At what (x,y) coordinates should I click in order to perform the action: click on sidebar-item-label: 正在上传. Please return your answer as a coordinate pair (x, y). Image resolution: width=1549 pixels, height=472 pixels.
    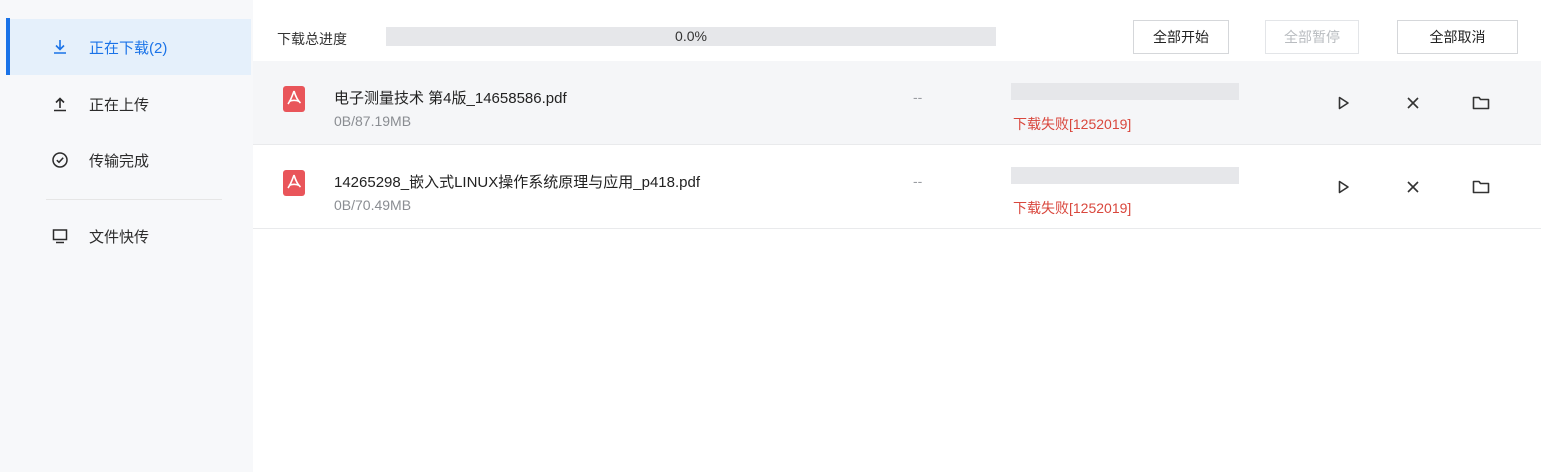
    Looking at the image, I should click on (119, 105).